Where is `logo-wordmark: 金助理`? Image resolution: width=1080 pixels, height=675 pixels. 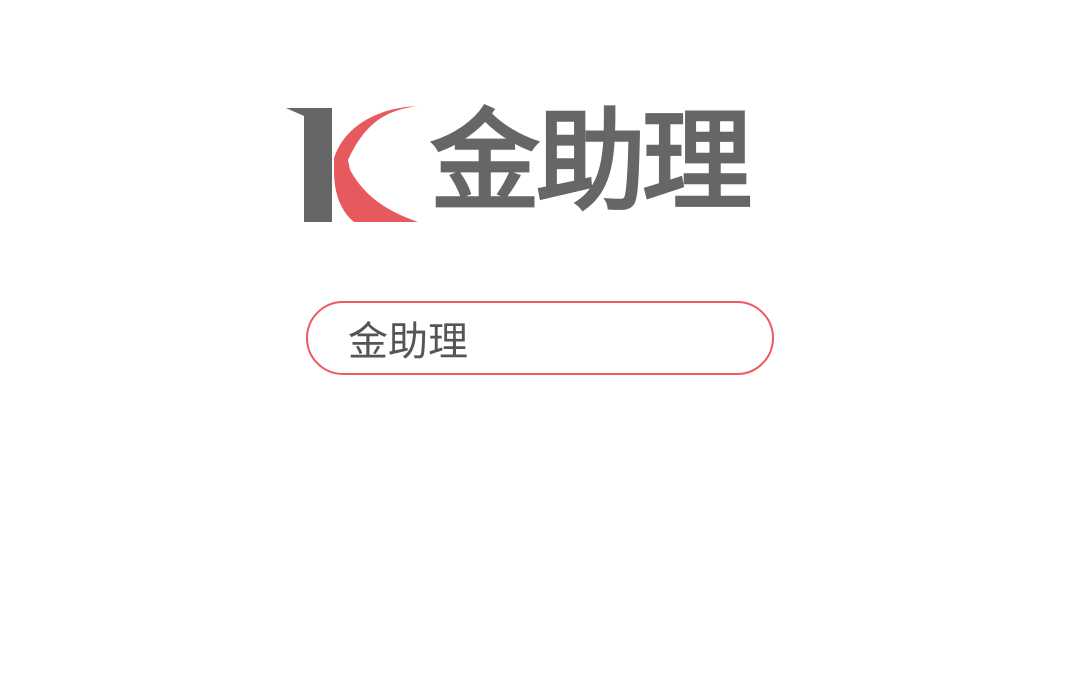 logo-wordmark: 金助理 is located at coordinates (591, 162).